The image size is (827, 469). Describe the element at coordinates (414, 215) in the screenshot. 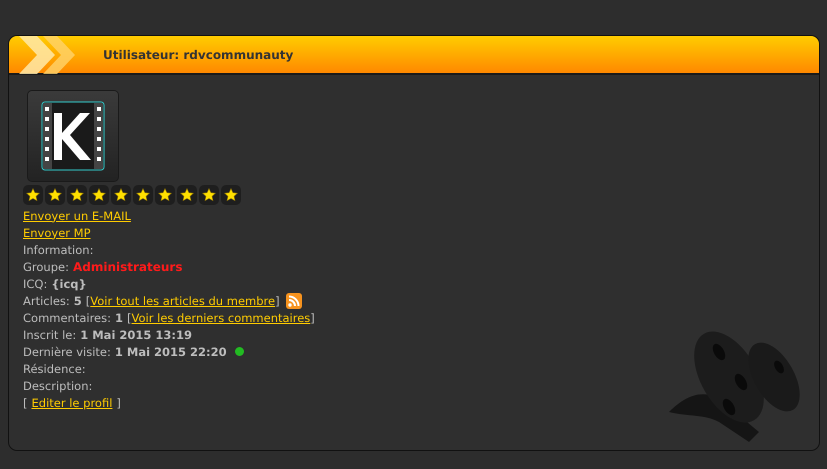

I see `profile-link: Envoyer un E-MAIL` at that location.